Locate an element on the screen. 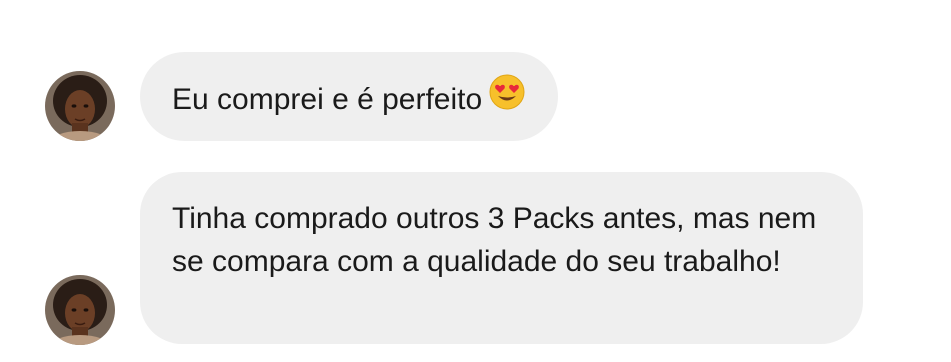 This screenshot has height=362, width=951. message-bubble: Eu comprei e é perfeito is located at coordinates (349, 96).